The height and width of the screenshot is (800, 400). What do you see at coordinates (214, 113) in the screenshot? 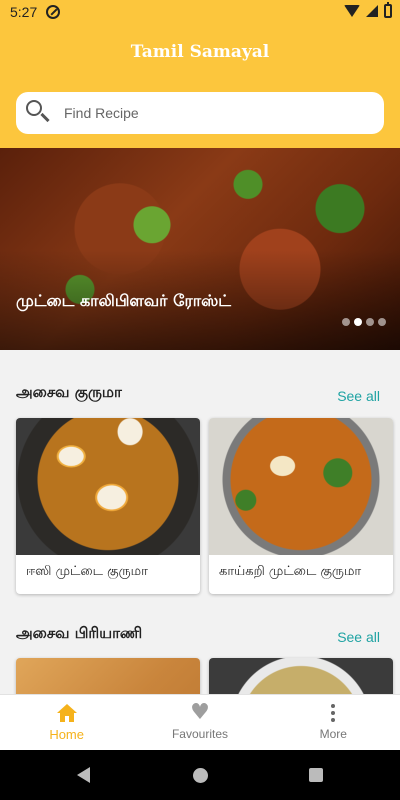
I see `search-input` at bounding box center [214, 113].